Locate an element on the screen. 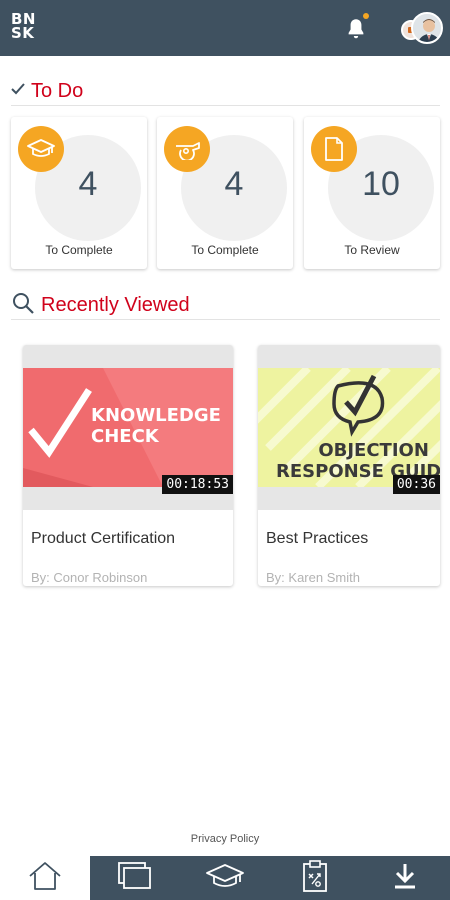 The height and width of the screenshot is (900, 450). recent-section-header: Recently Viewed is located at coordinates (100, 305).